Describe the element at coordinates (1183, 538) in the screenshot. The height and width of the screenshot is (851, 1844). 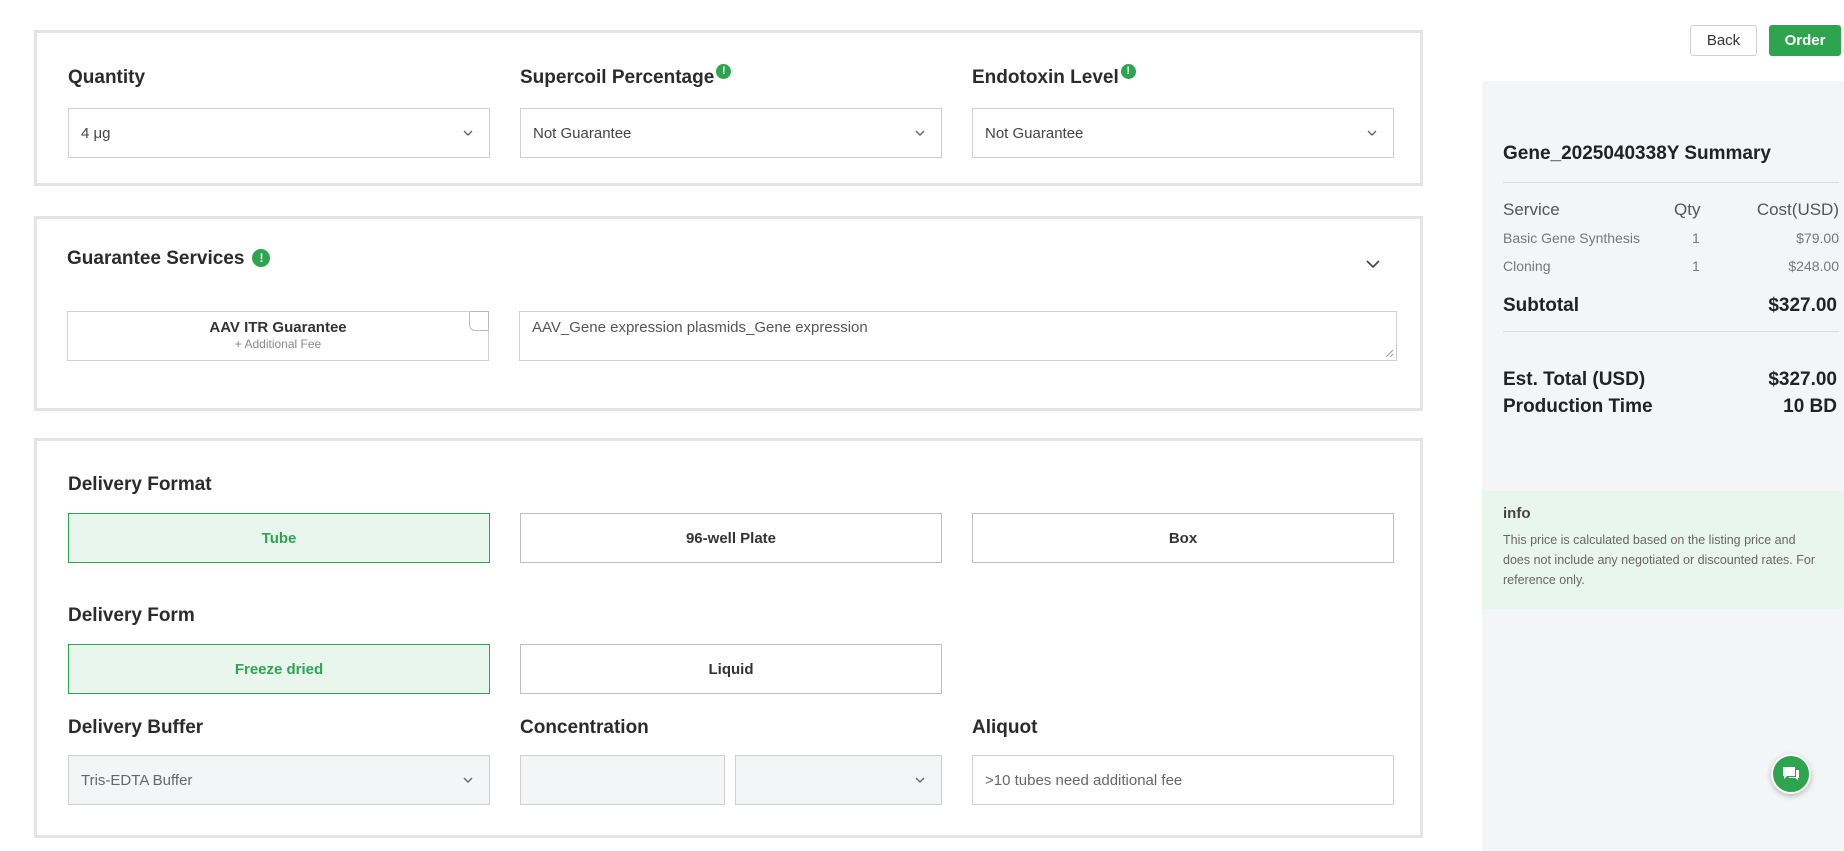
I see `format-option-box: Box` at that location.